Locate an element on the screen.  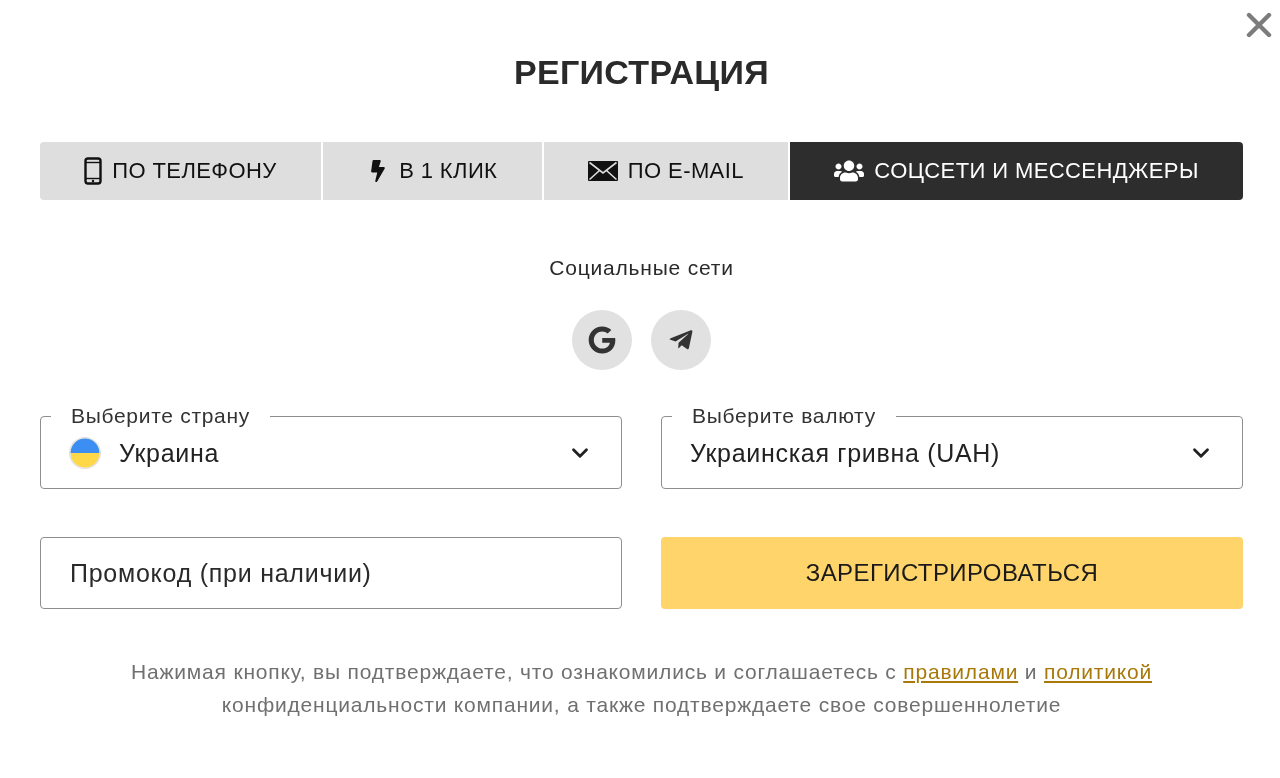
close-icon is located at coordinates (1259, 25).